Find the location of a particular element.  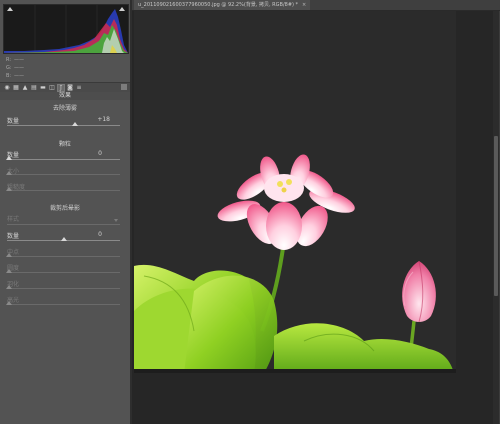

scrollbar-thumb is located at coordinates (496, 216).